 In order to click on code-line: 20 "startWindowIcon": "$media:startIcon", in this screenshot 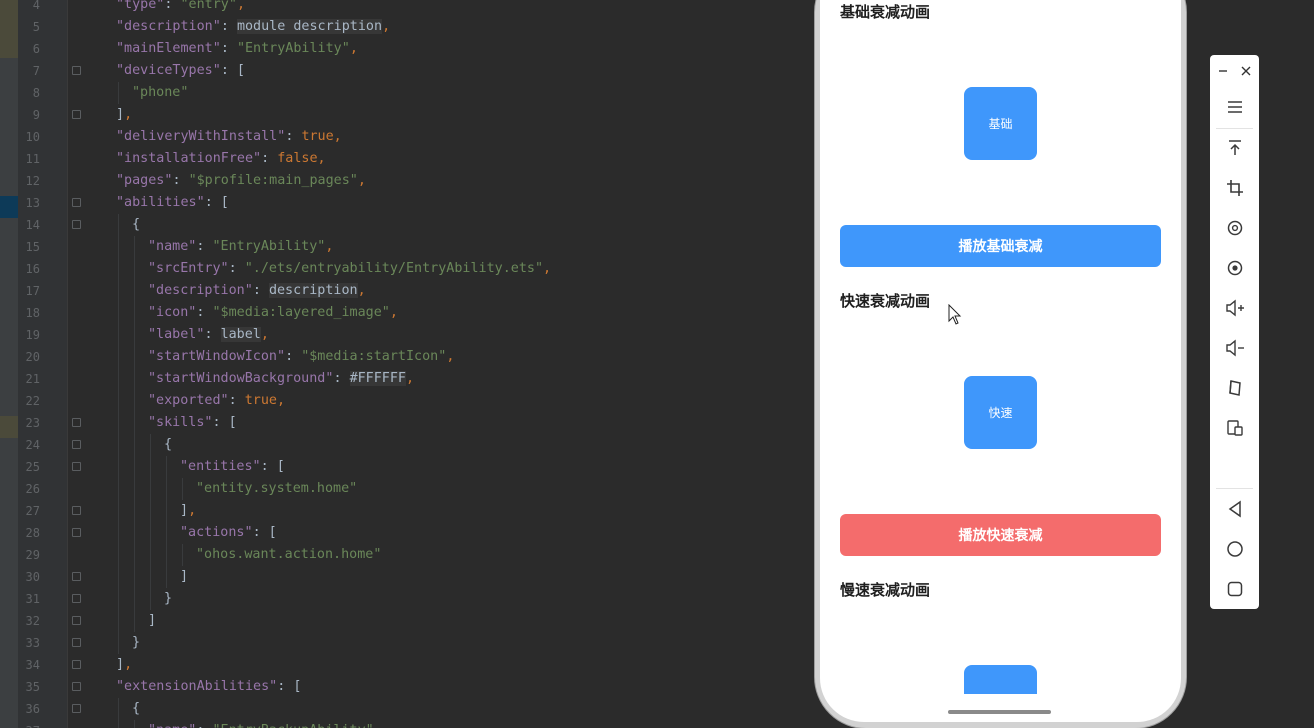, I will do `click(417, 357)`.